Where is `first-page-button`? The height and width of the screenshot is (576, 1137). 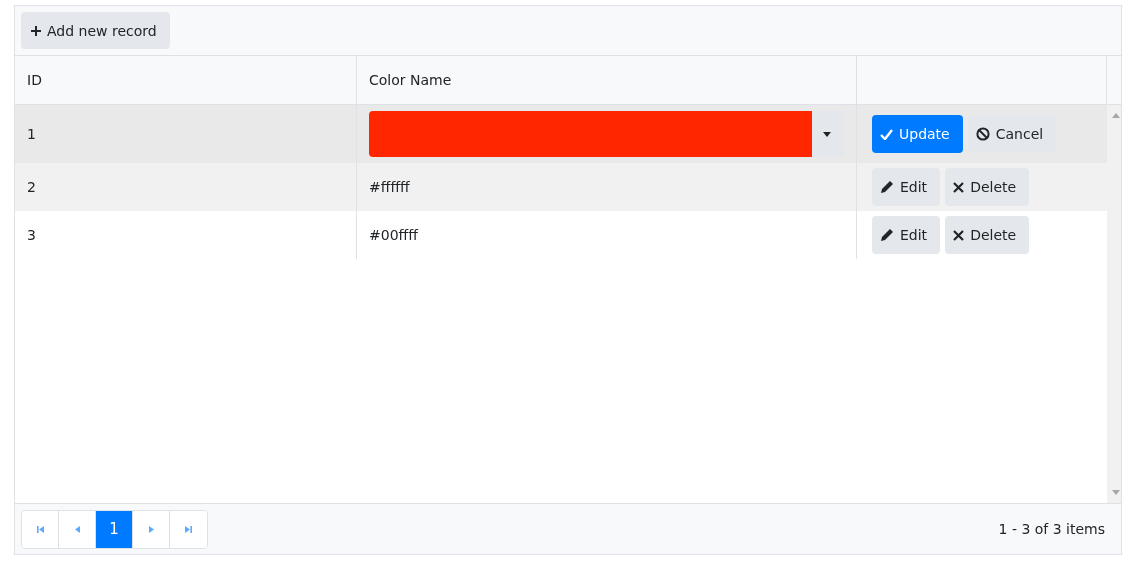
first-page-button is located at coordinates (40, 529).